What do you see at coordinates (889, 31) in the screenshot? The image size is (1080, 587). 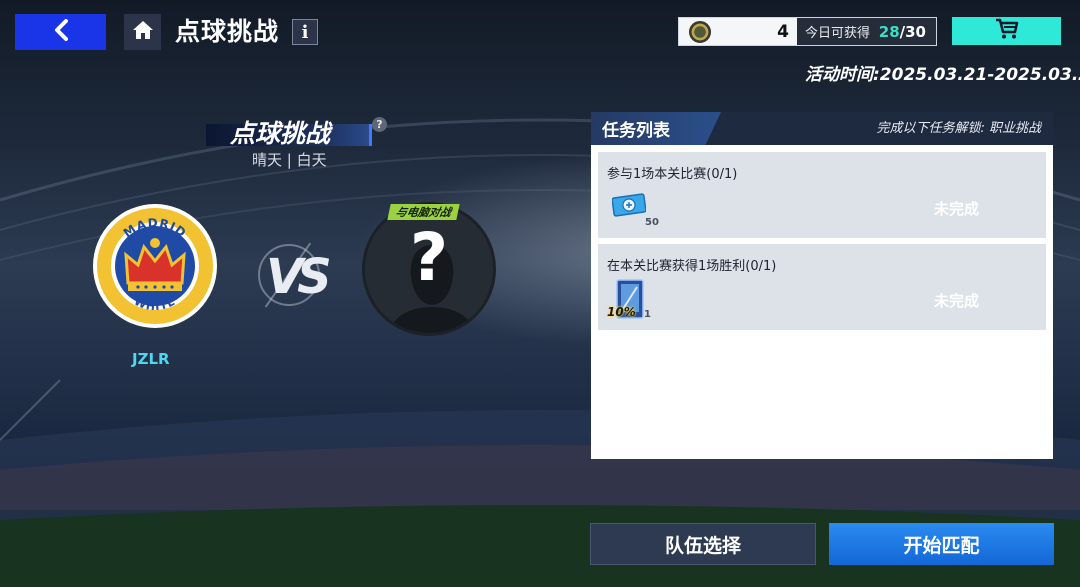 I see `daily-current: 28` at bounding box center [889, 31].